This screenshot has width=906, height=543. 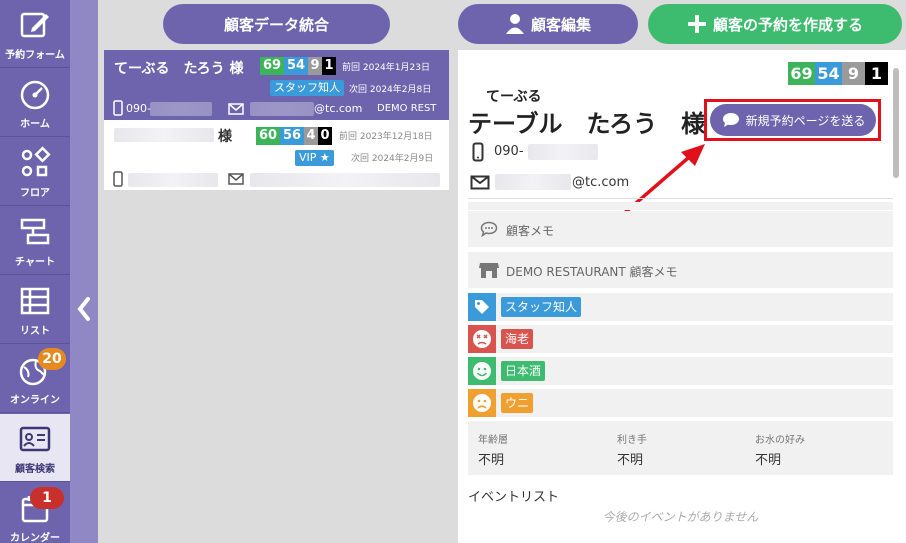 I want to click on sidebar-item-calendar: 1 カレンダー, so click(x=35, y=513).